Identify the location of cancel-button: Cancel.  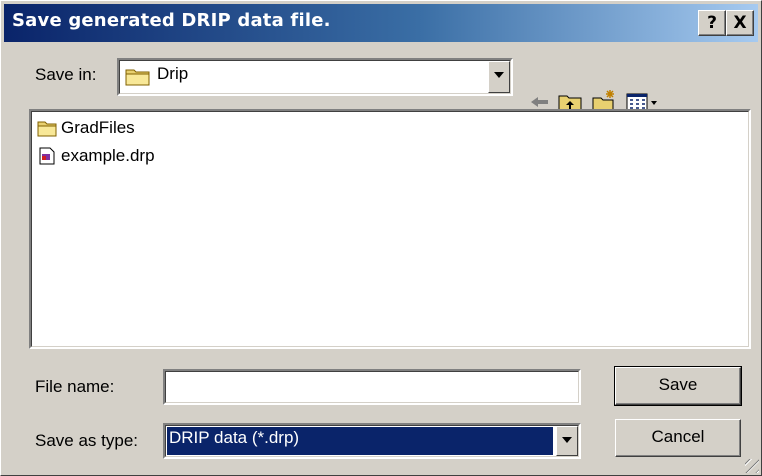
(678, 438).